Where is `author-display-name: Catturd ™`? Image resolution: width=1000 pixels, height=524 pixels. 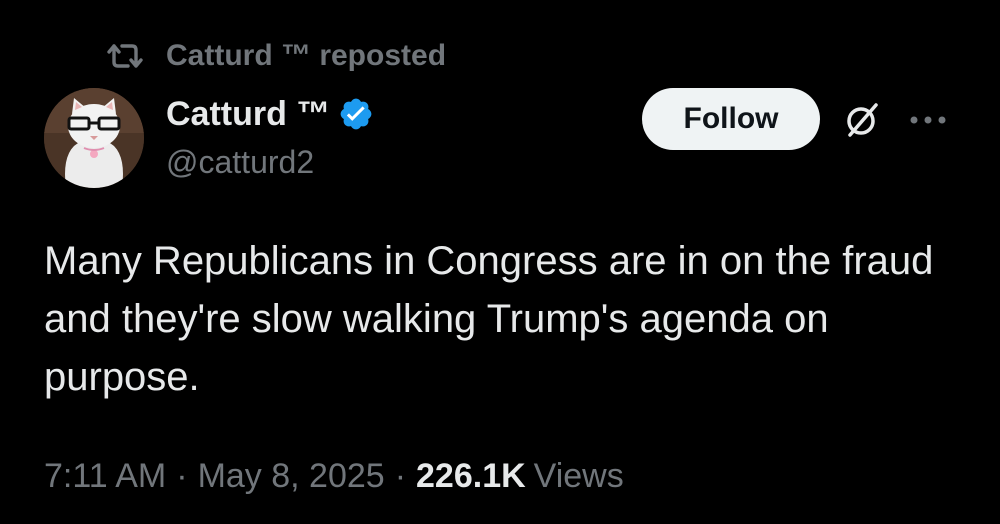
author-display-name: Catturd ™ is located at coordinates (248, 114).